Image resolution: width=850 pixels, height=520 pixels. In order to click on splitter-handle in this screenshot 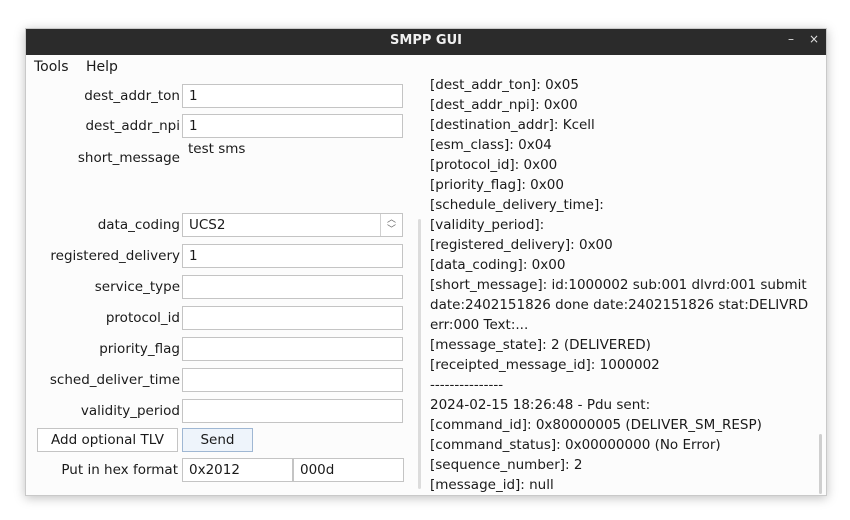, I will do `click(419, 354)`.